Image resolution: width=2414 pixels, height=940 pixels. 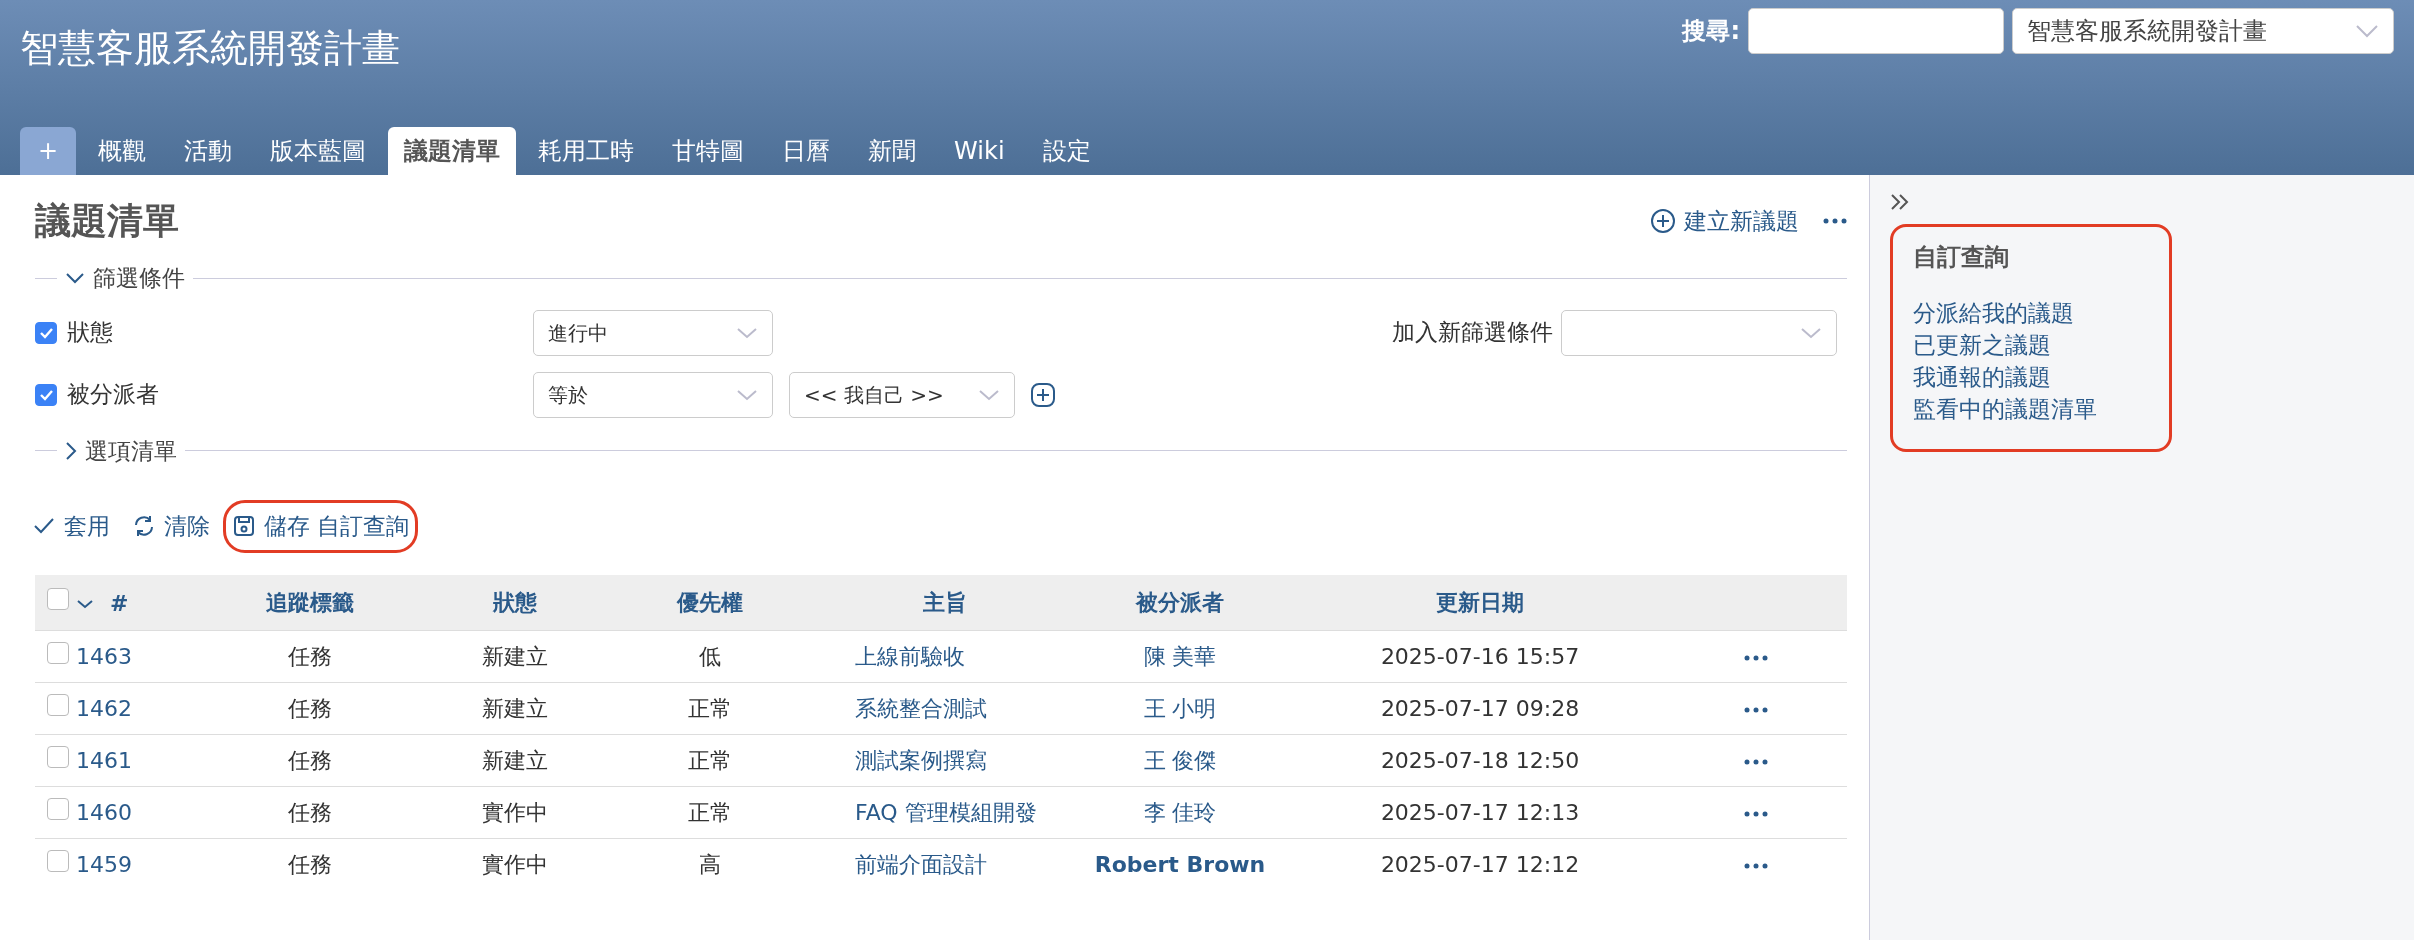 I want to click on operator-select: 進行中, so click(x=653, y=332).